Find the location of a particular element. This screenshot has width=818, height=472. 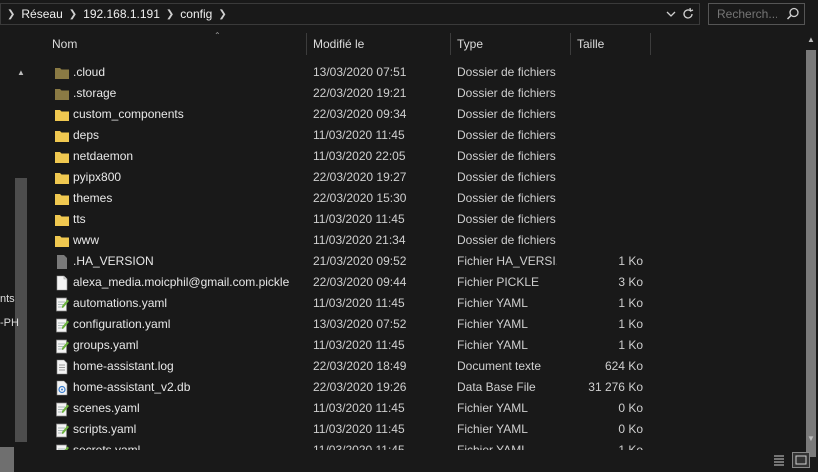

file-row: tts 11/03/2020 11:45 Dossier de fichiers is located at coordinates (422, 219).